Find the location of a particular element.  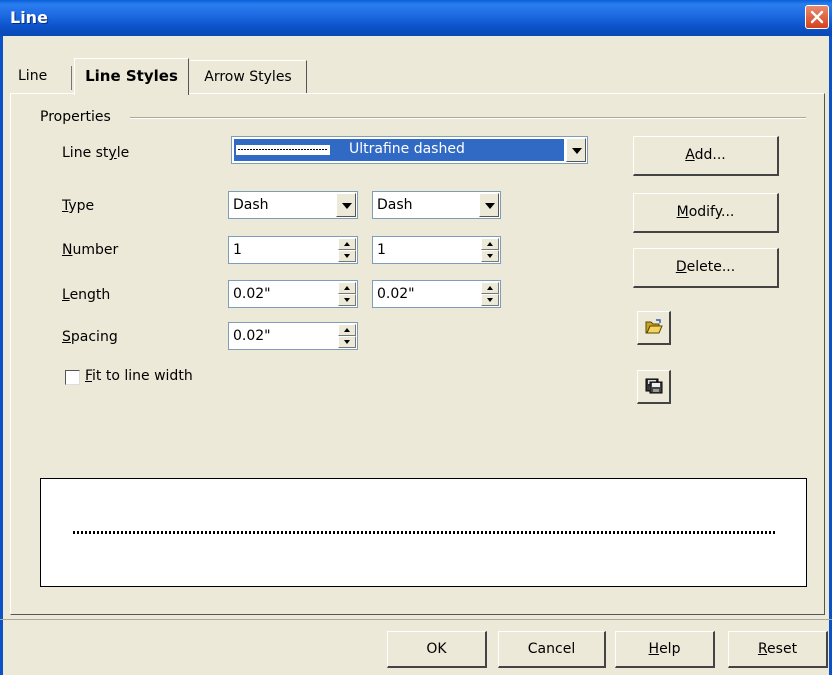

line-style-selection: Ultrafine dashed is located at coordinates (399, 150).